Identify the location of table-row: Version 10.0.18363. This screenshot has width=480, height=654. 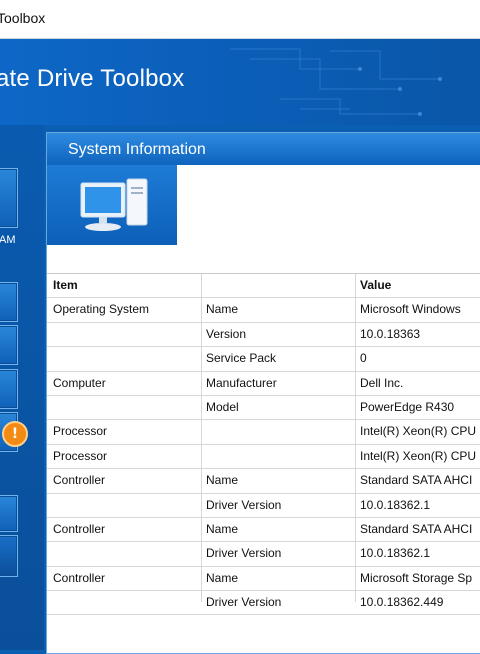
(263, 335).